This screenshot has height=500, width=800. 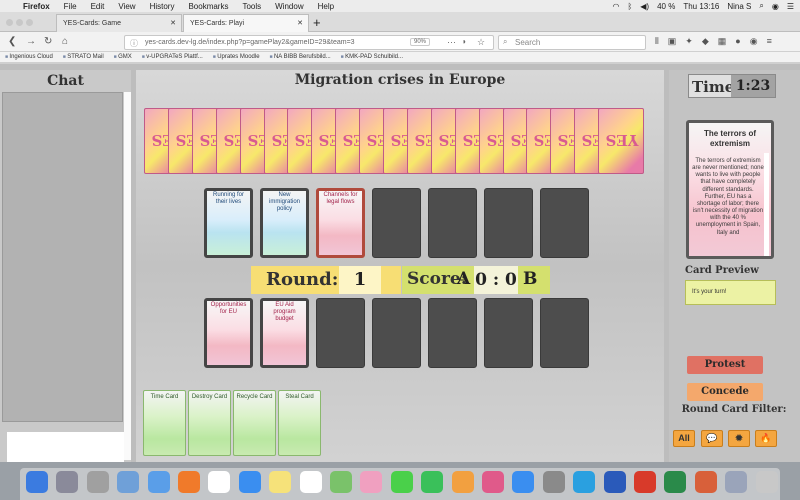 I want to click on menu-edit: Edit, so click(x=98, y=6).